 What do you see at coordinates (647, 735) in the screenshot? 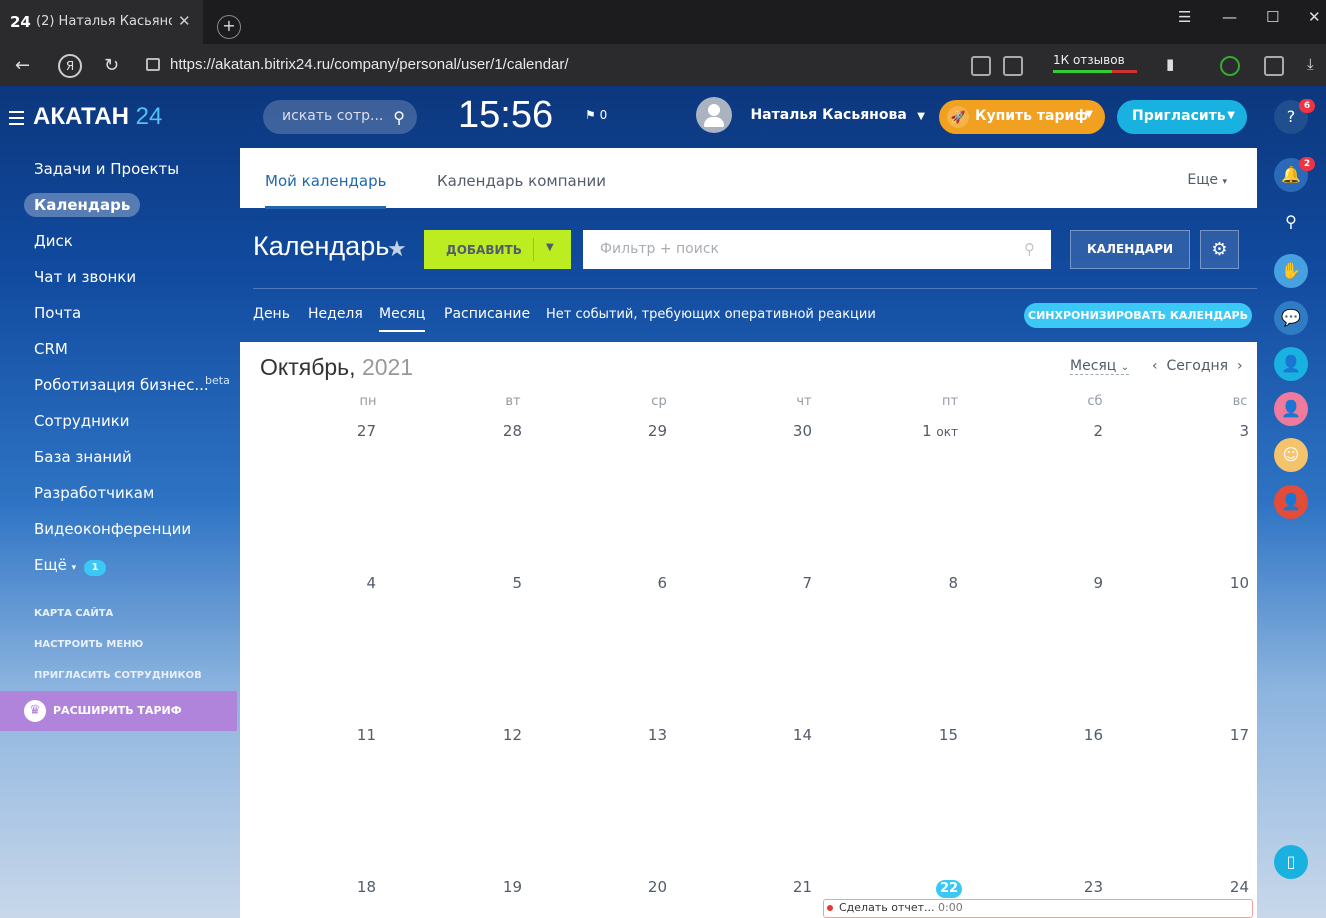
I see `day-cell: 13` at bounding box center [647, 735].